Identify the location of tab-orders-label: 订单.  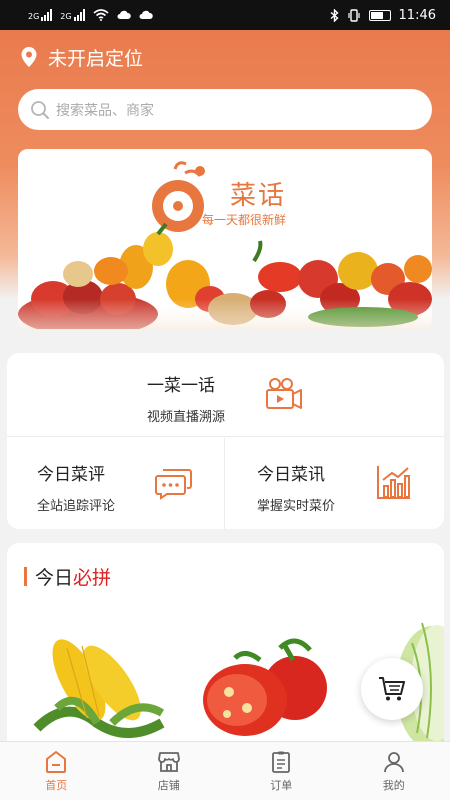
(281, 785).